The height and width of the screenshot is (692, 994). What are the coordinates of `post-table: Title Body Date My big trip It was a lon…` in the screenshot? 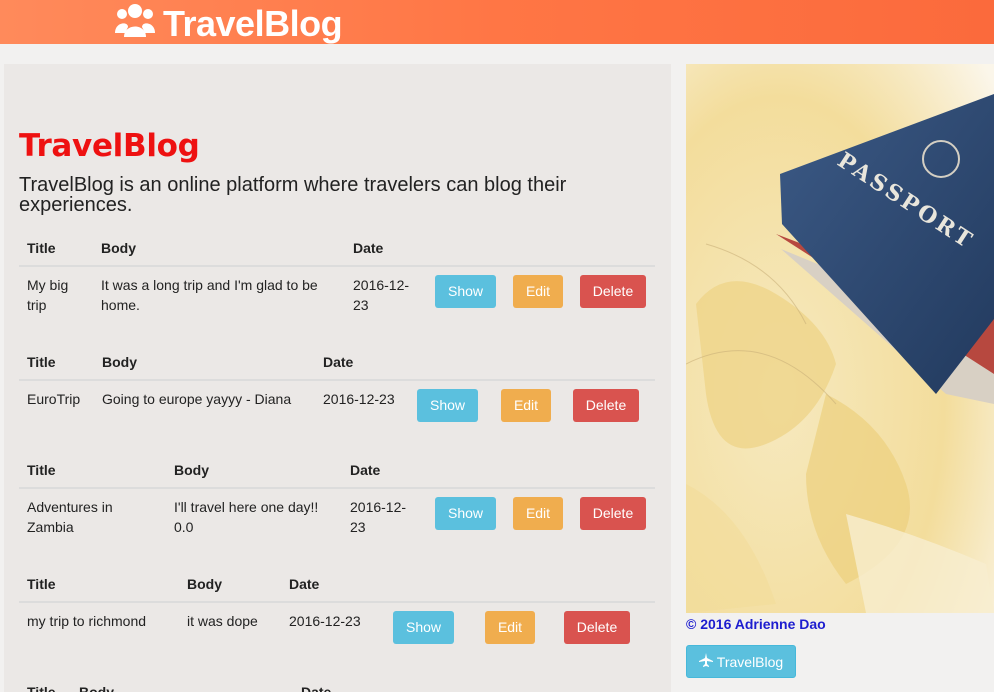 It's located at (337, 276).